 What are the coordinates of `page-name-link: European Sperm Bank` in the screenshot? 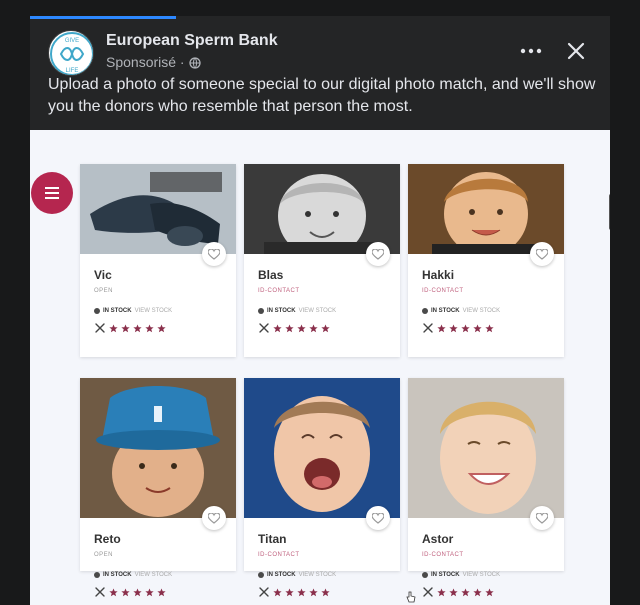 It's located at (192, 41).